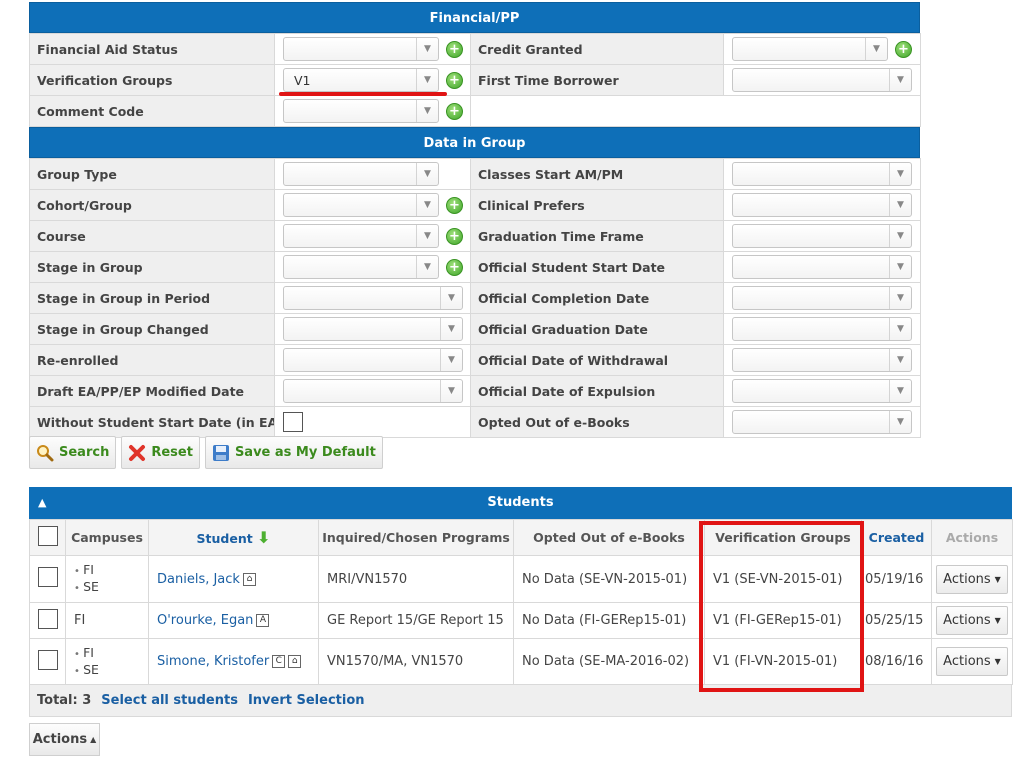 The height and width of the screenshot is (775, 1024). What do you see at coordinates (810, 49) in the screenshot?
I see `credit-granted-select: ▼` at bounding box center [810, 49].